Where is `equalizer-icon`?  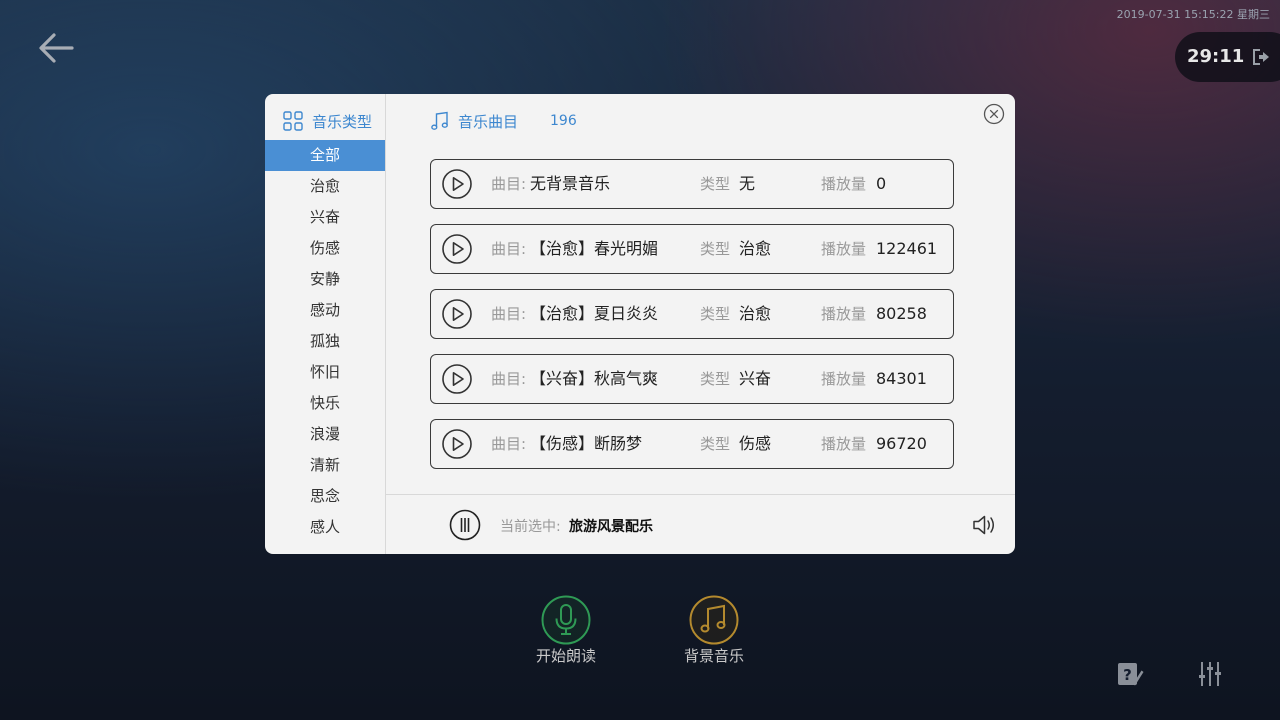 equalizer-icon is located at coordinates (1210, 674).